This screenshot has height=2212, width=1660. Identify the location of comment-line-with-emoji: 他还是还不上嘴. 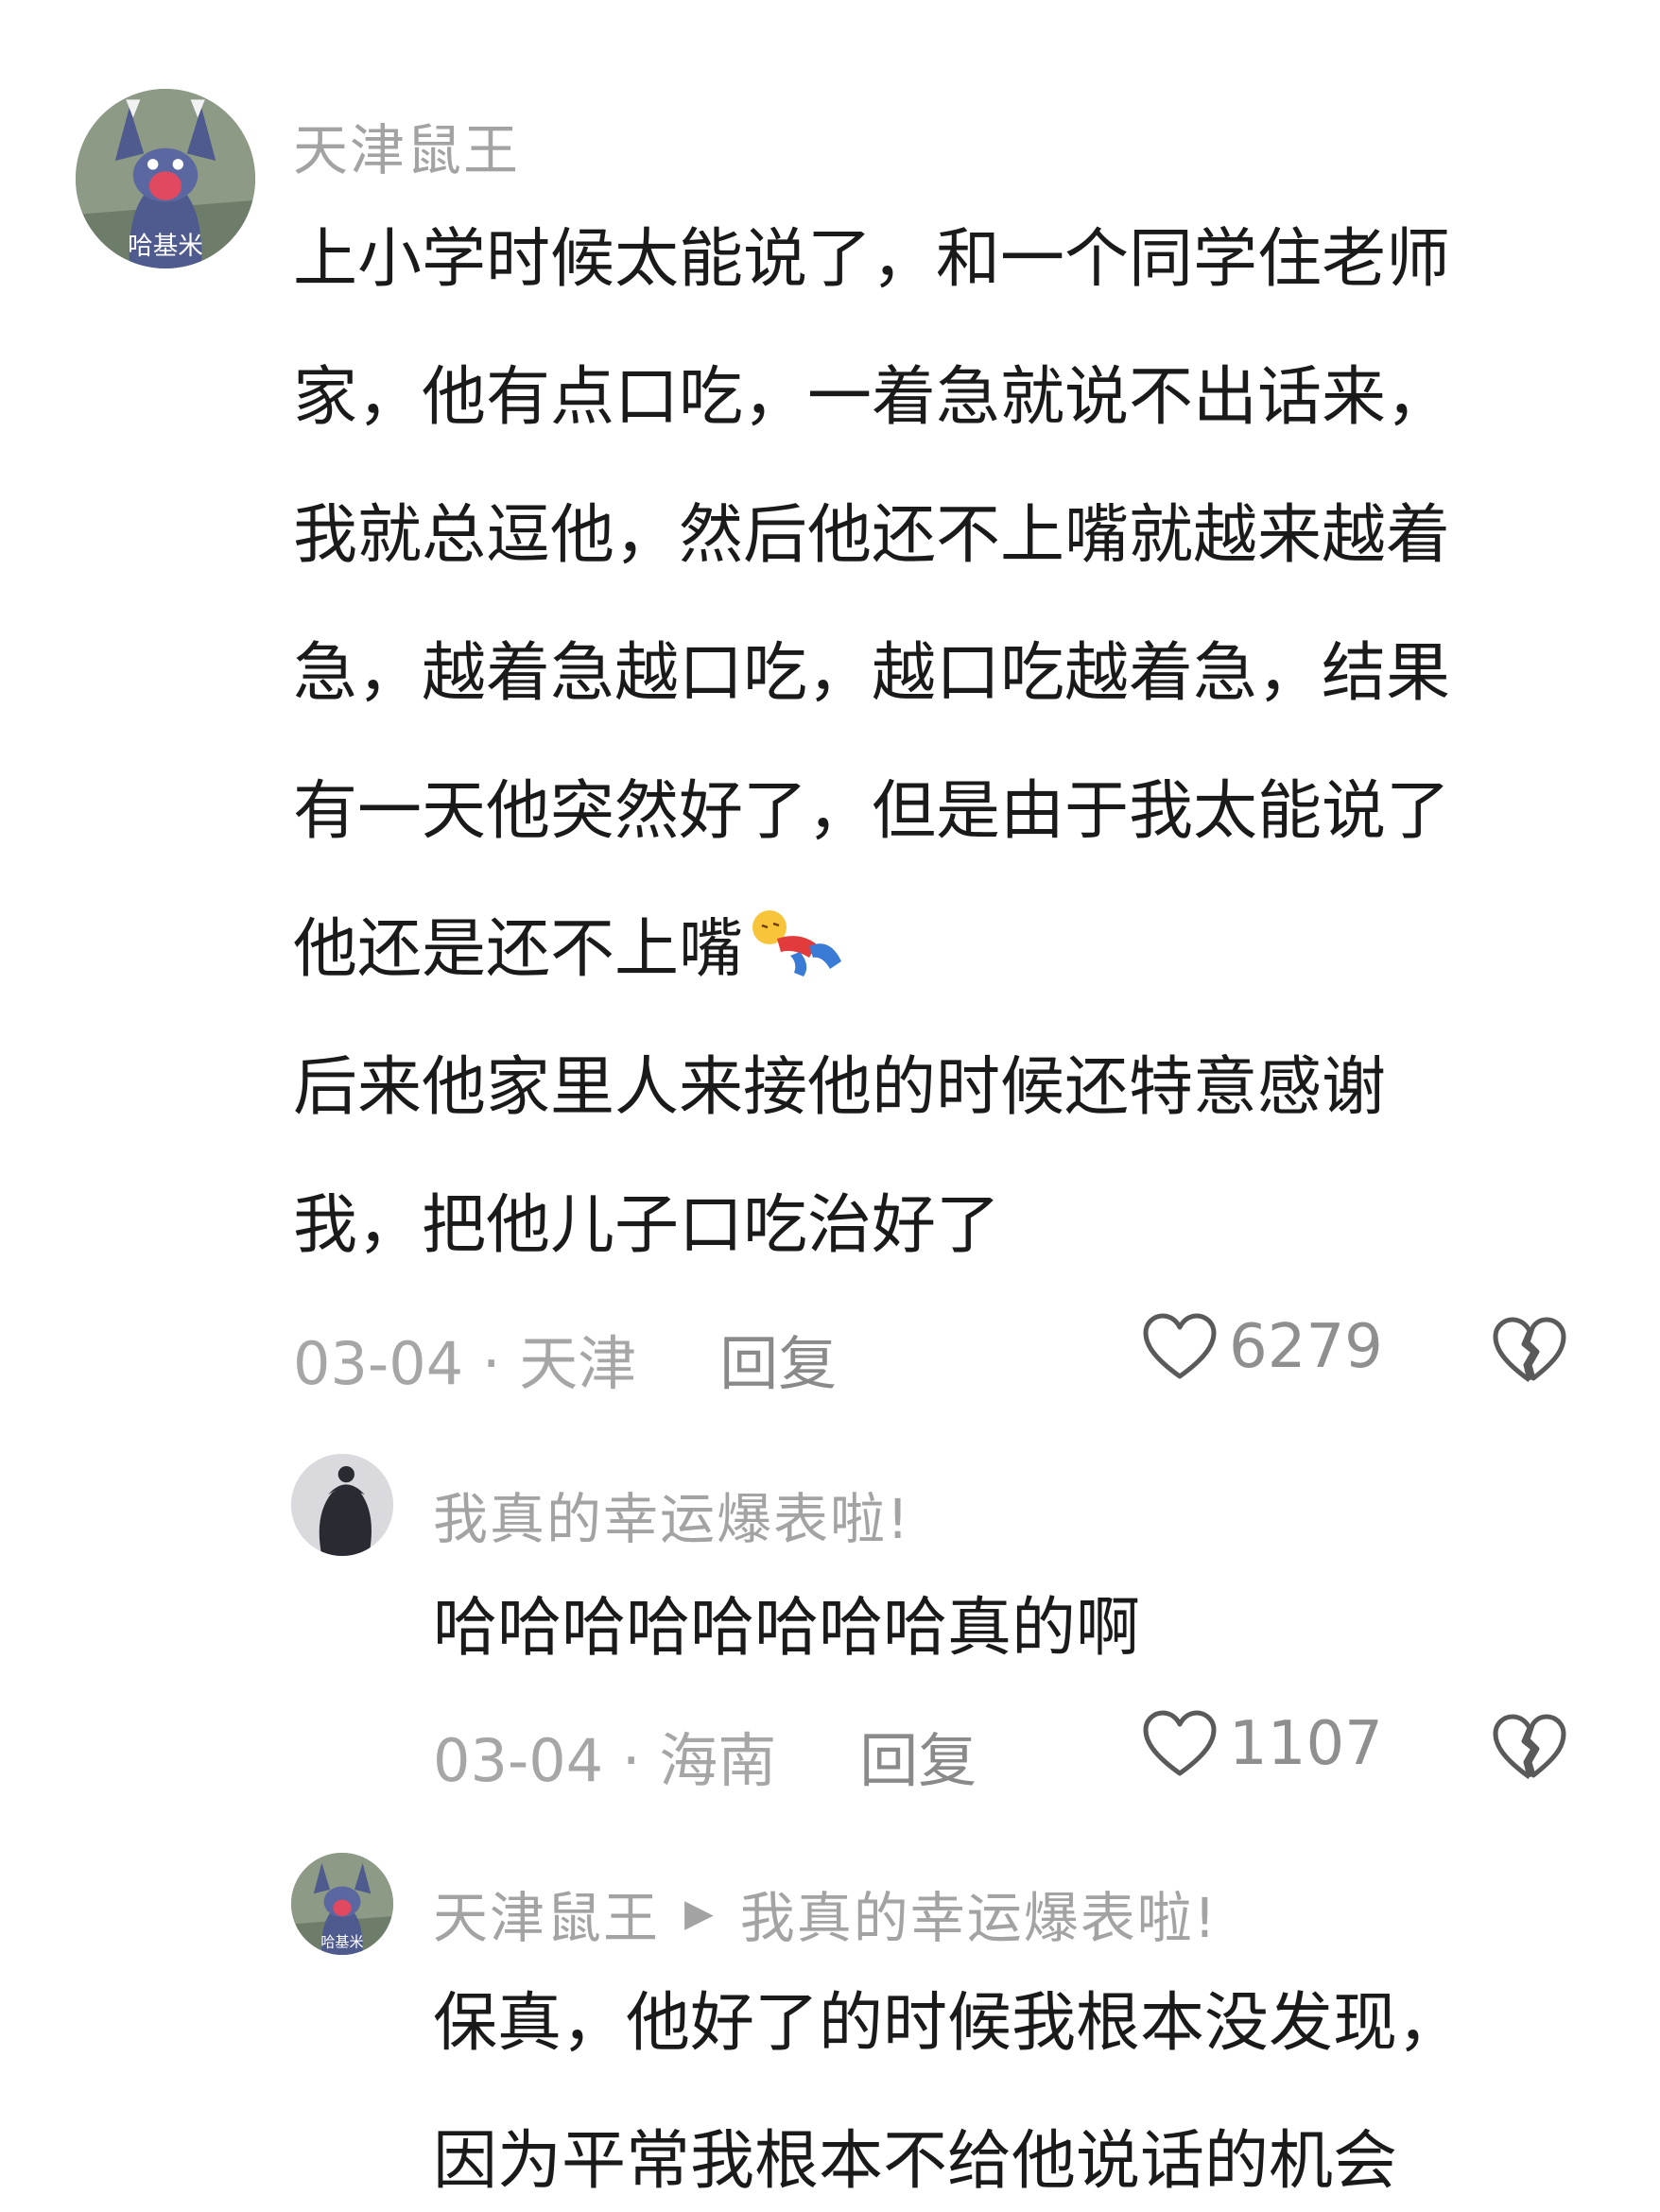
(871, 950).